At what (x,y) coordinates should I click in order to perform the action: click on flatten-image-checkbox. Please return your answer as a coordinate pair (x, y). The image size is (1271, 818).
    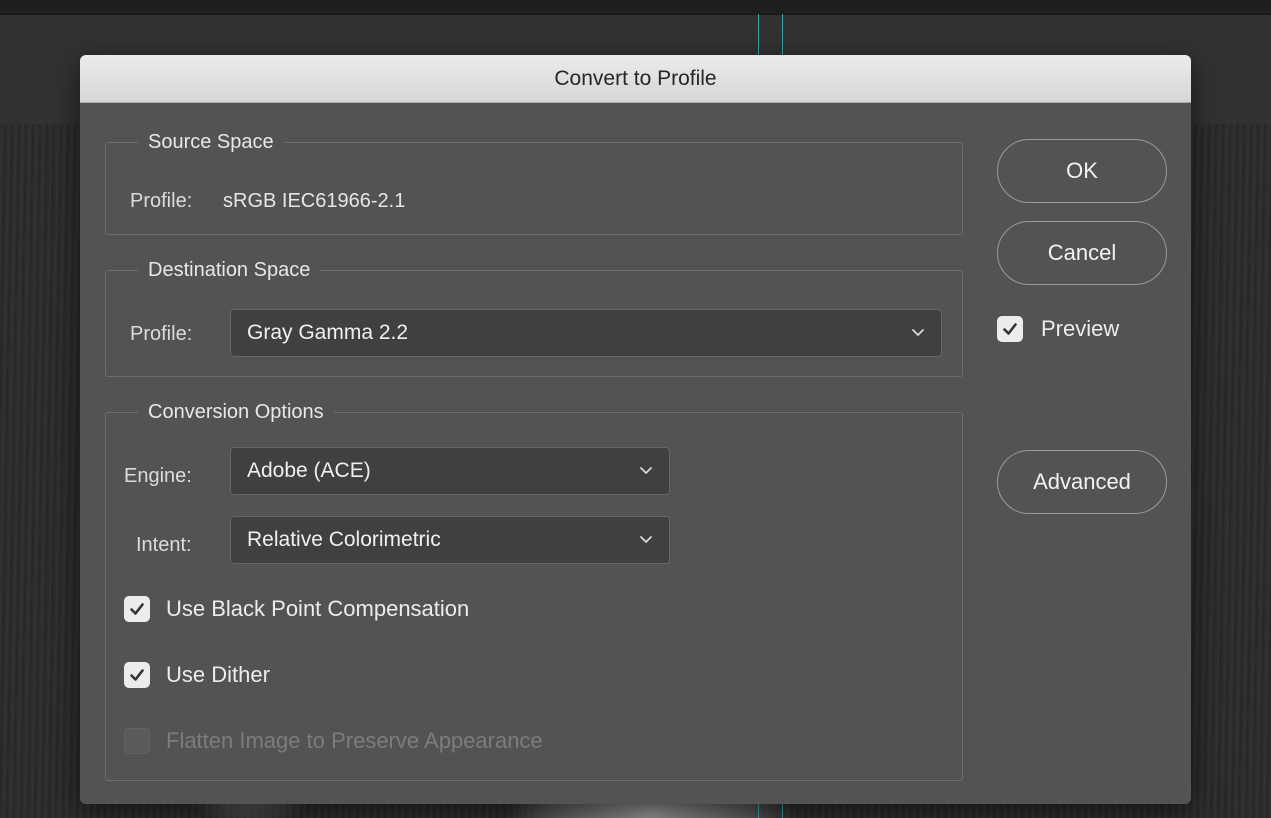
    Looking at the image, I should click on (137, 741).